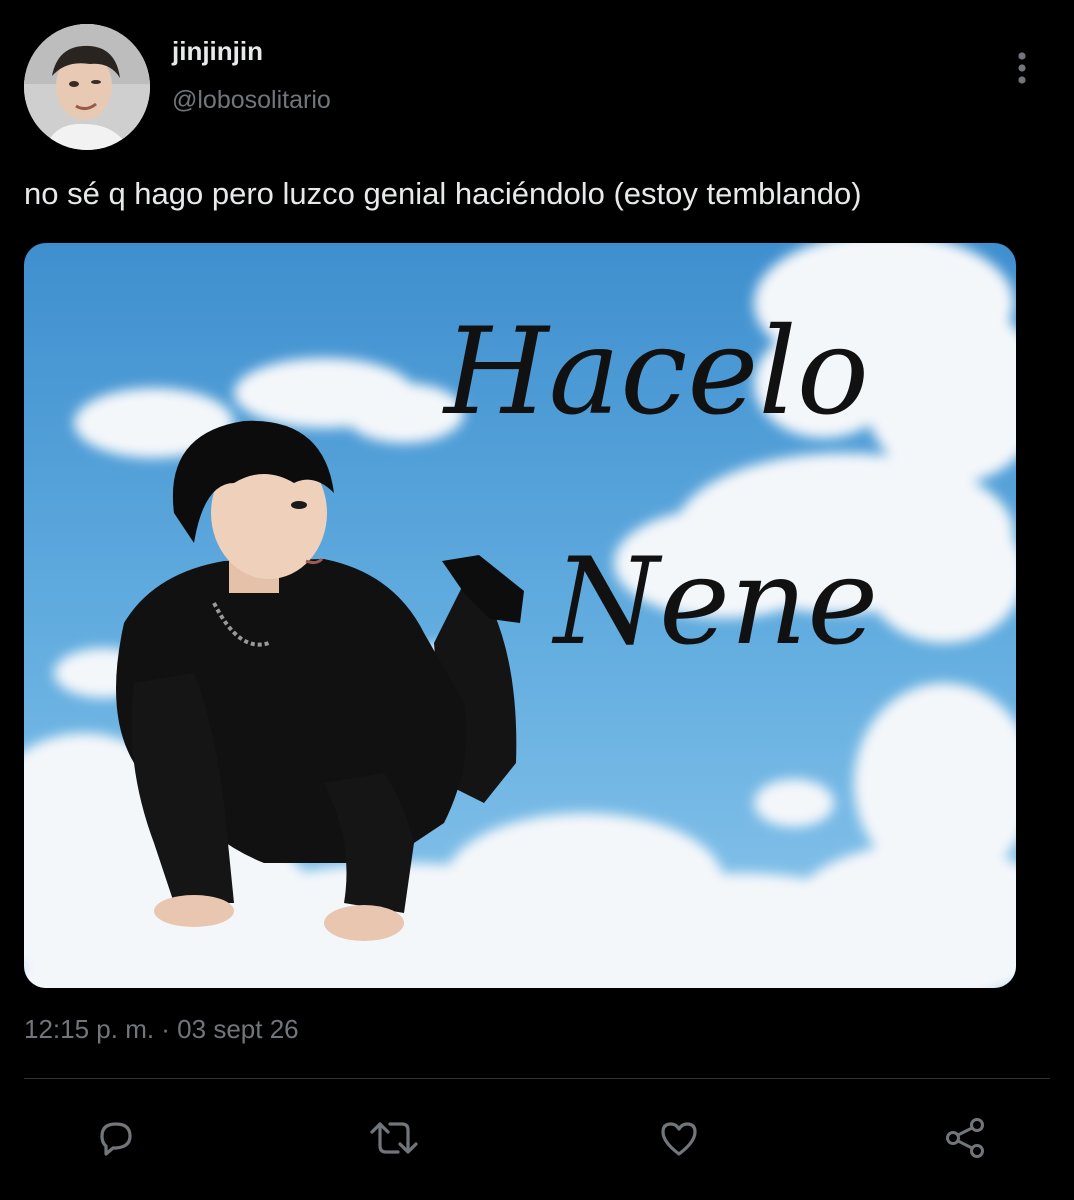 The image size is (1074, 1200). Describe the element at coordinates (714, 602) in the screenshot. I see `media-overlay-line2: Nene` at that location.